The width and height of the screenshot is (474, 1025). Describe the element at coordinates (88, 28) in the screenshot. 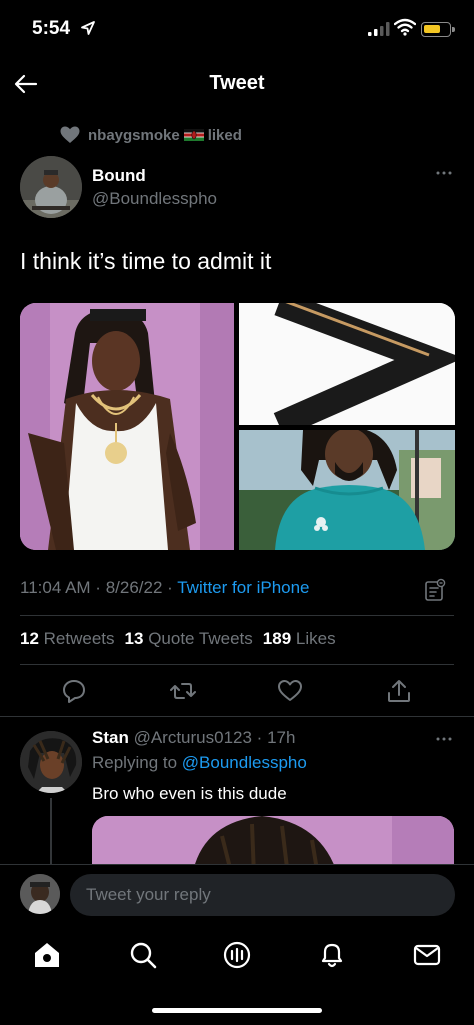

I see `location-arrow-icon` at that location.